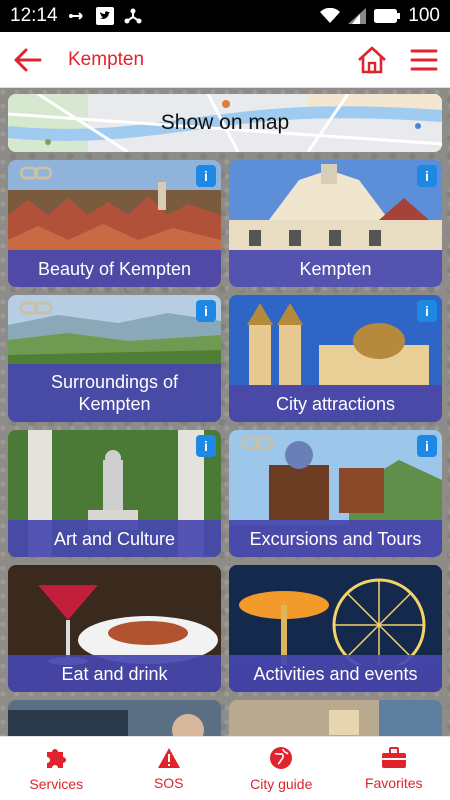  I want to click on battery-icon, so click(387, 16).